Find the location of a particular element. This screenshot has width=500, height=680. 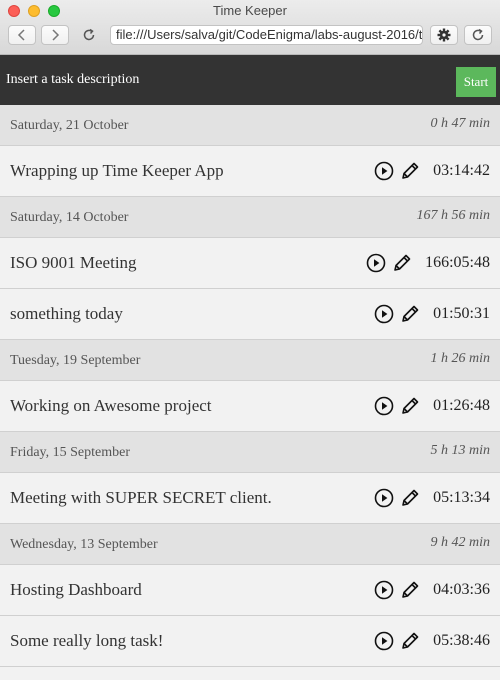

back-button is located at coordinates (22, 35).